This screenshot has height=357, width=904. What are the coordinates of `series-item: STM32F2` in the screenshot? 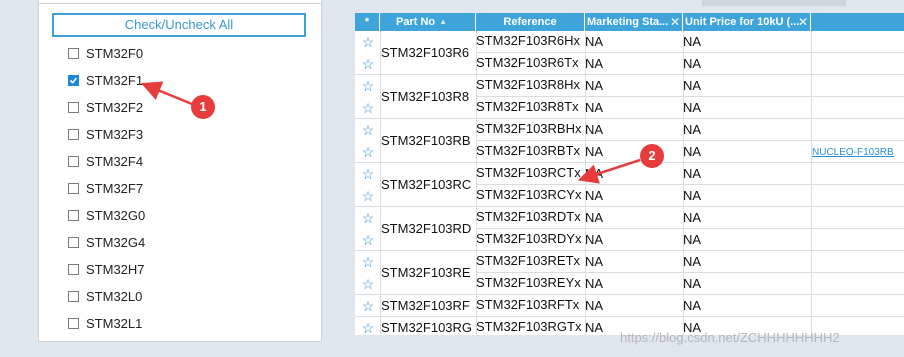 It's located at (105, 107).